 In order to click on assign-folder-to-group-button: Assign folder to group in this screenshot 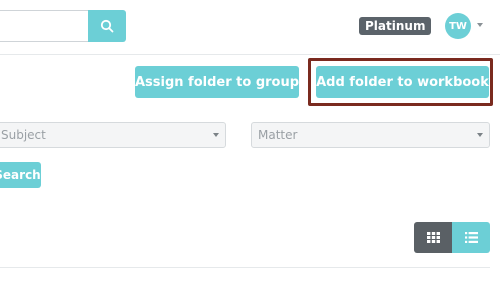, I will do `click(217, 82)`.